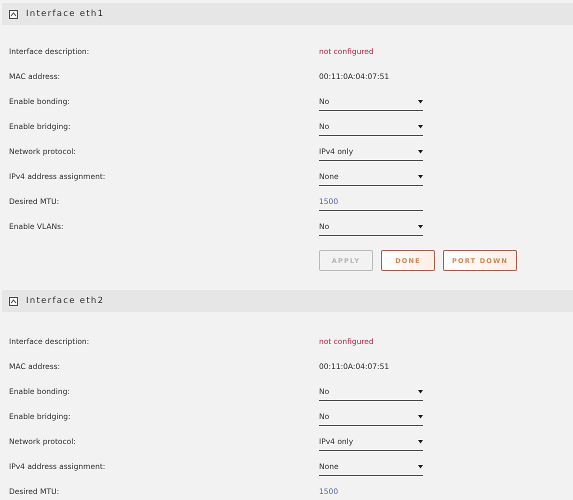  I want to click on section-header: Interface eth1, so click(287, 14).